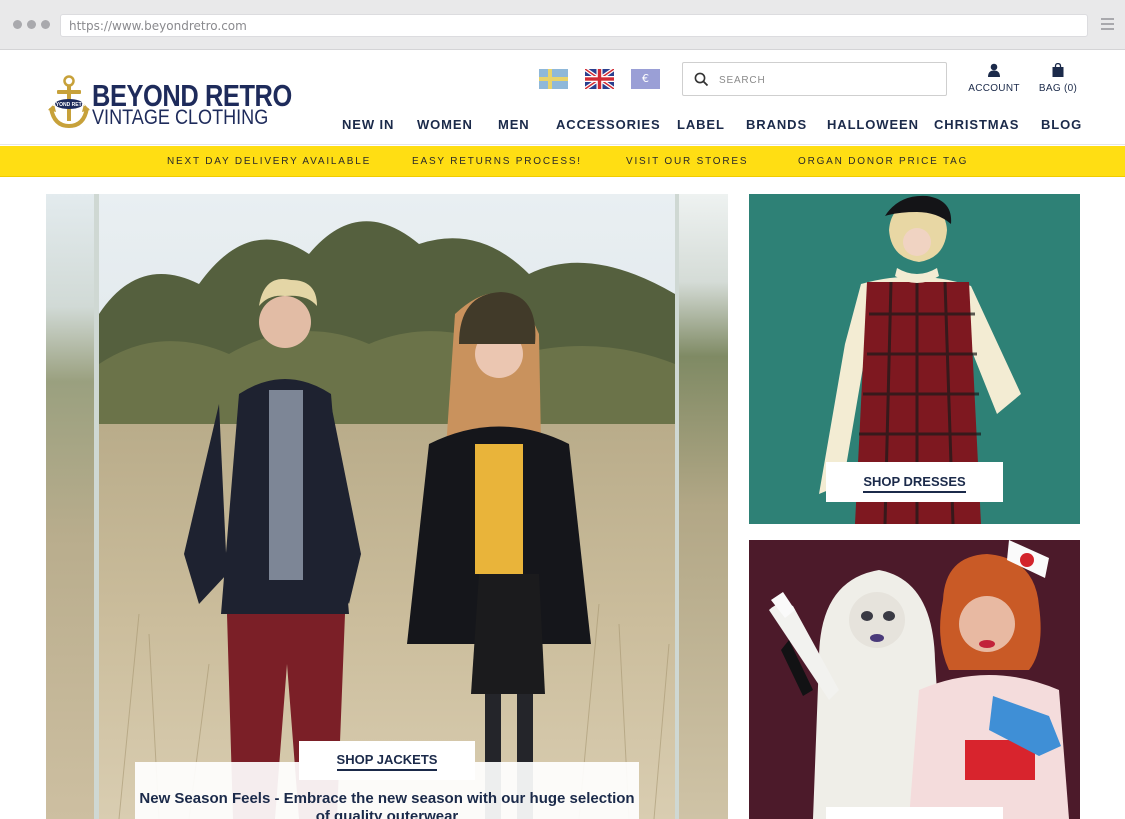 The height and width of the screenshot is (819, 1125). What do you see at coordinates (914, 359) in the screenshot?
I see `dresses-promo-tile: SHOP DRESSES` at bounding box center [914, 359].